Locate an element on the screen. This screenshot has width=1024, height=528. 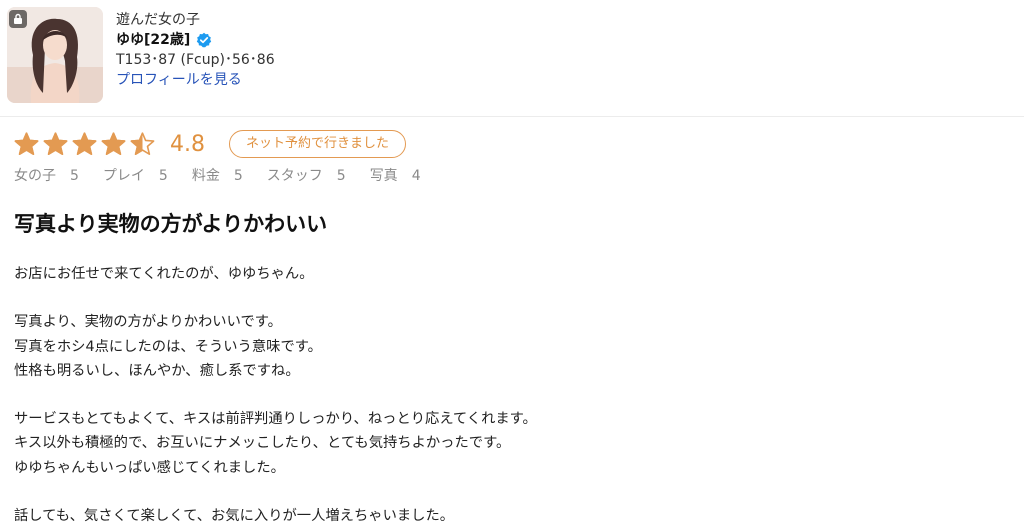
breakdown-label: プレイ is located at coordinates (123, 176).